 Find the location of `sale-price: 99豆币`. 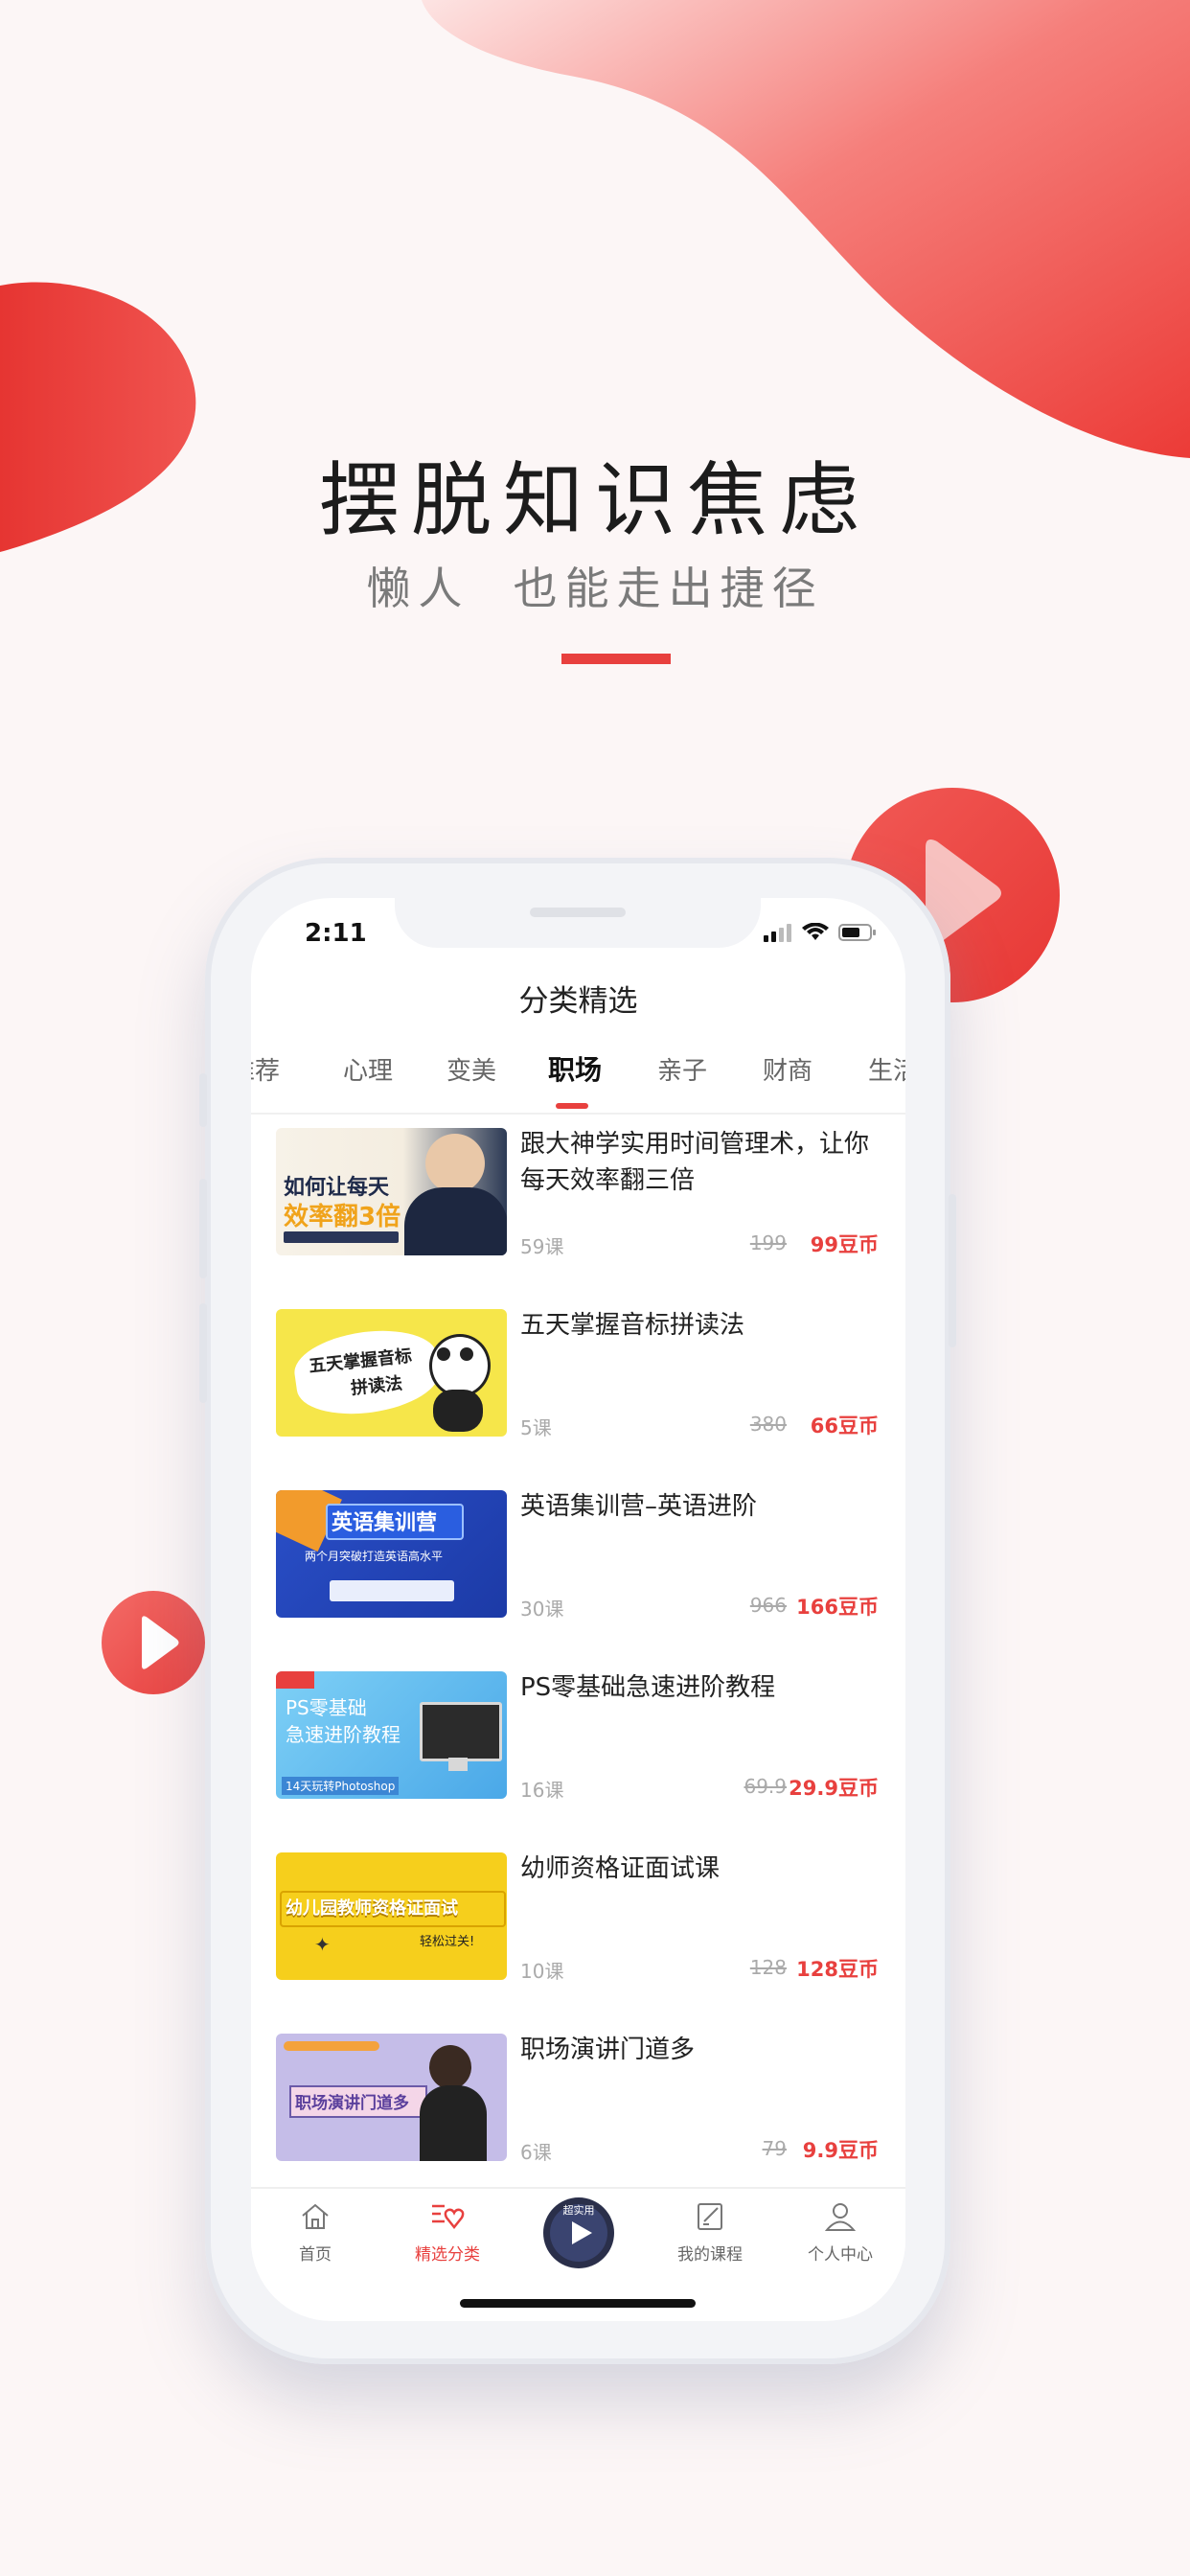

sale-price: 99豆币 is located at coordinates (844, 1244).